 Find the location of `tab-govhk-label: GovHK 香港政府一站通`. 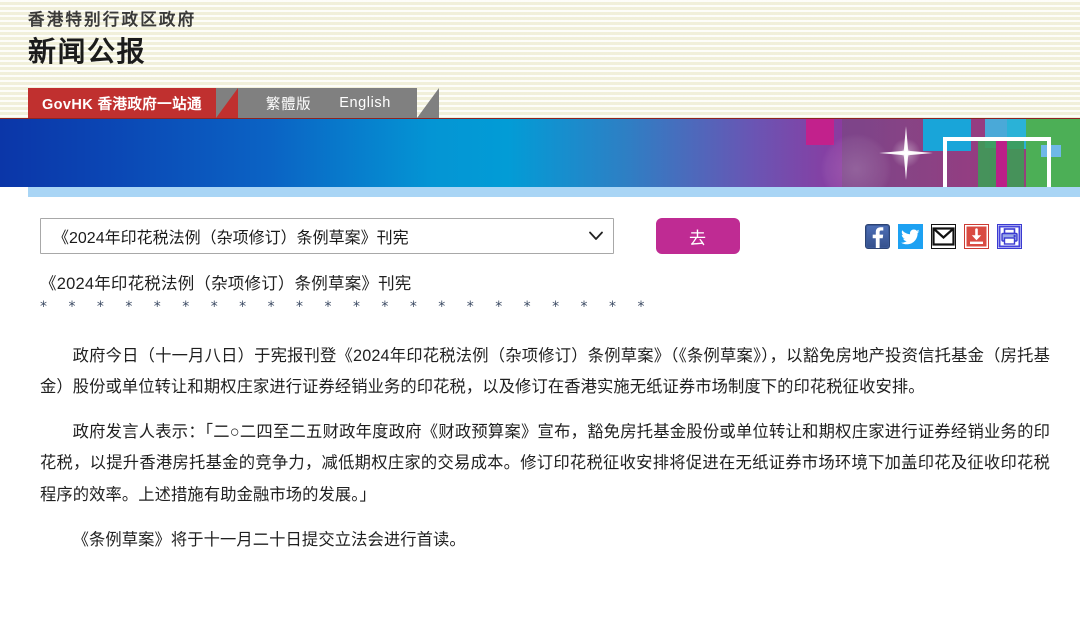

tab-govhk-label: GovHK 香港政府一站通 is located at coordinates (122, 104).